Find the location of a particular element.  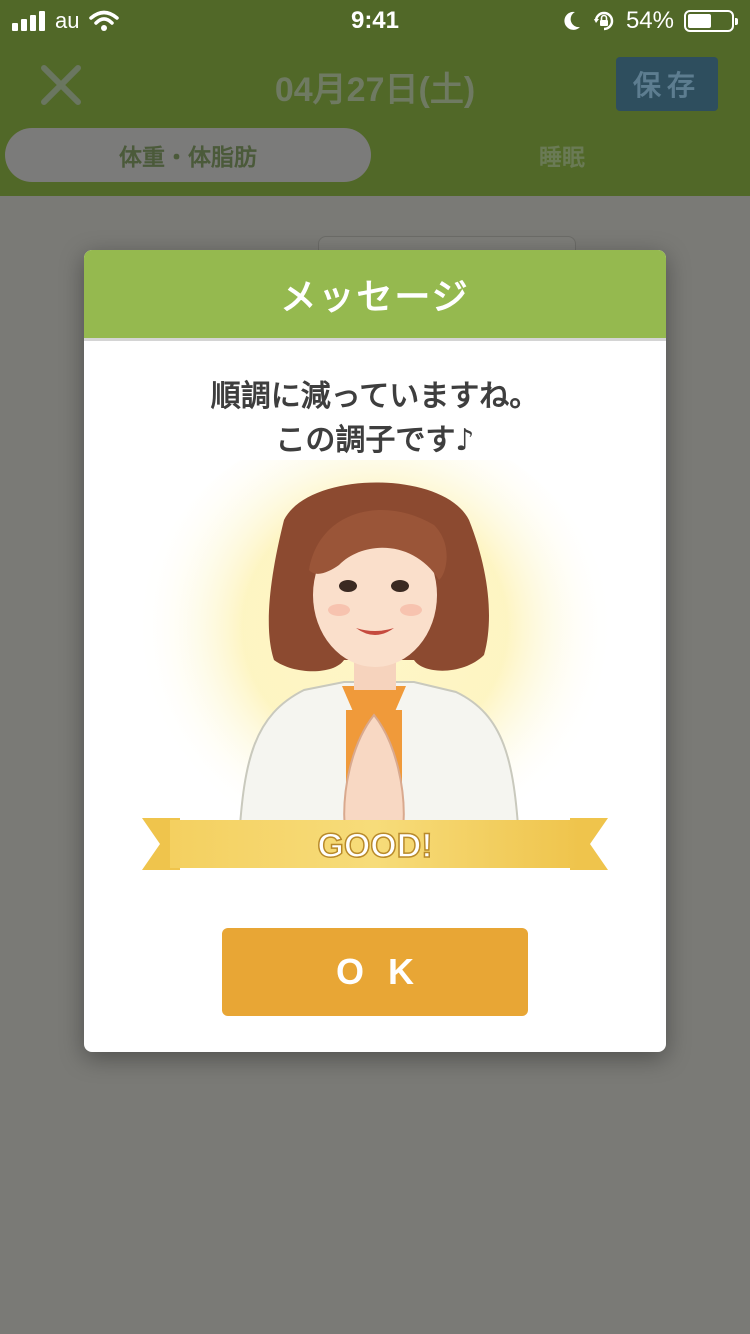

message-line-2: この調子です♪ is located at coordinates (375, 440).